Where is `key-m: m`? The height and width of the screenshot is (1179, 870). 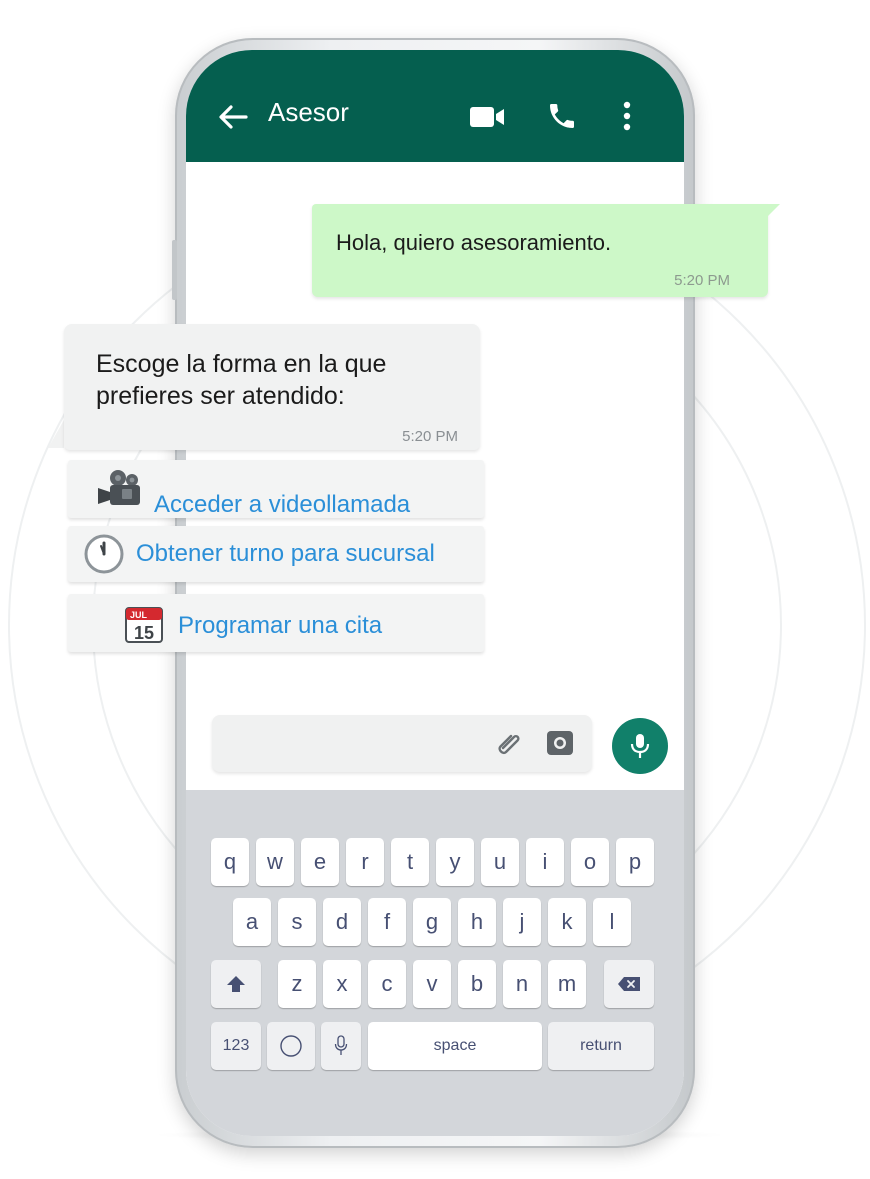 key-m: m is located at coordinates (567, 984).